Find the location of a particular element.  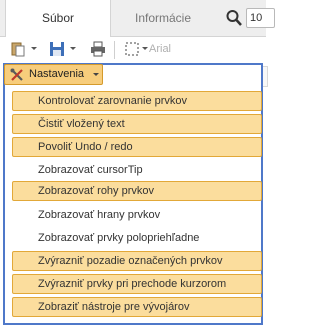

toolbar-row-1: Arial is located at coordinates (133, 50).